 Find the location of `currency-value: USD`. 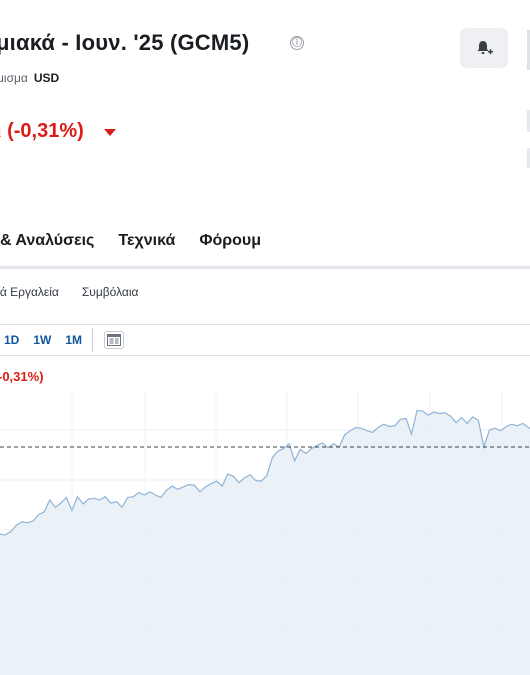

currency-value: USD is located at coordinates (46, 78).